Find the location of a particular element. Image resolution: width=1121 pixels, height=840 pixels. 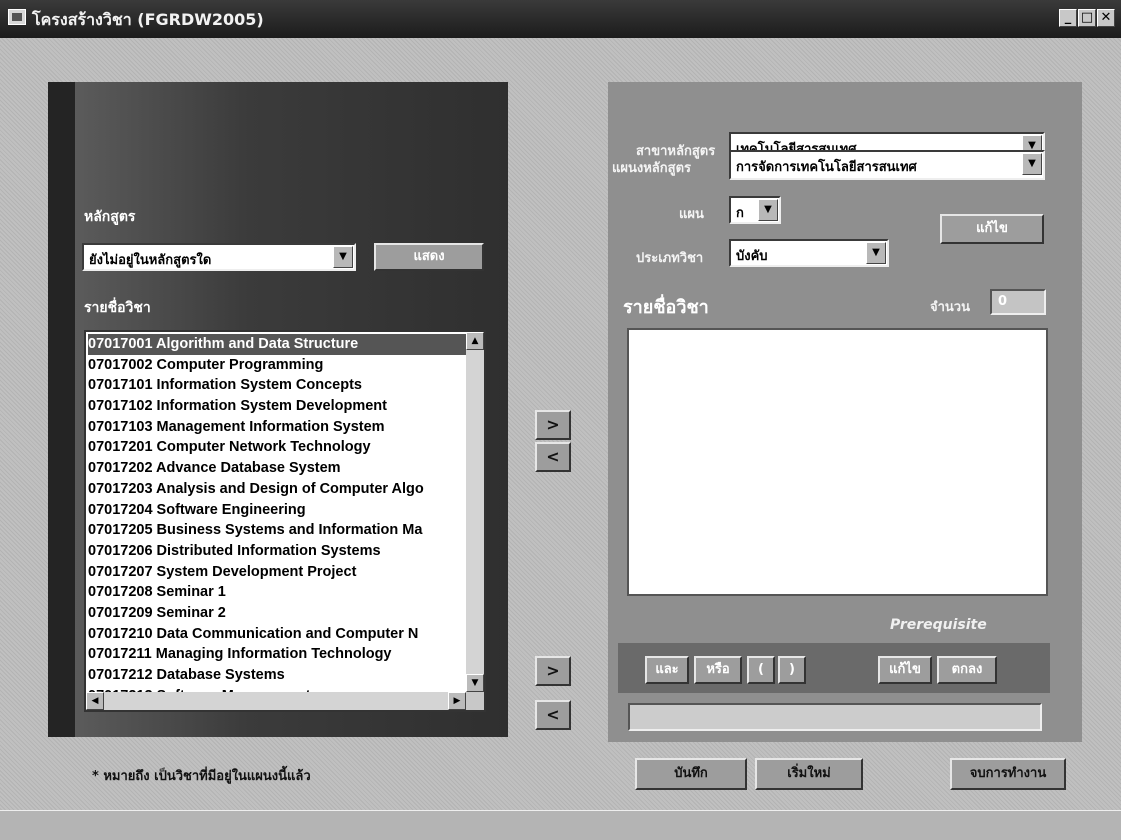

prereq-and-button: และ is located at coordinates (667, 670).